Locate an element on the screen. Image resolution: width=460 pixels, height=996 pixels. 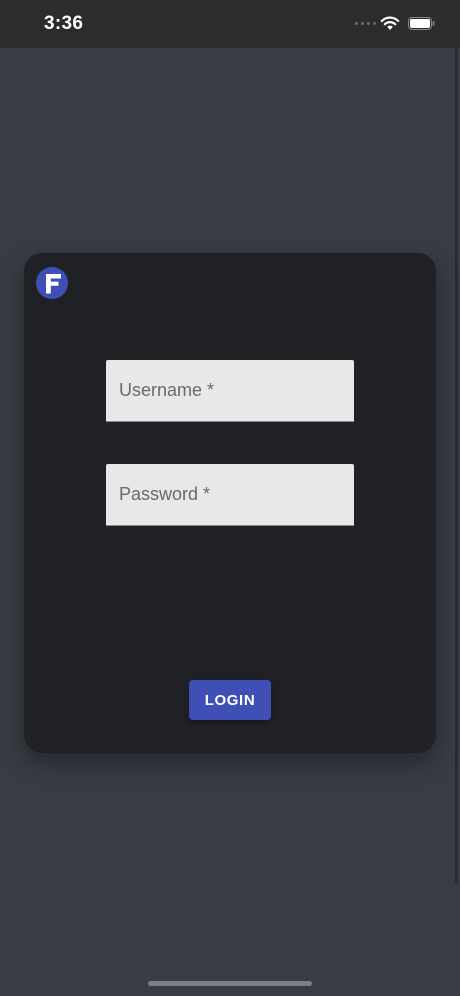
status-bar: 3:36 is located at coordinates (230, 24).